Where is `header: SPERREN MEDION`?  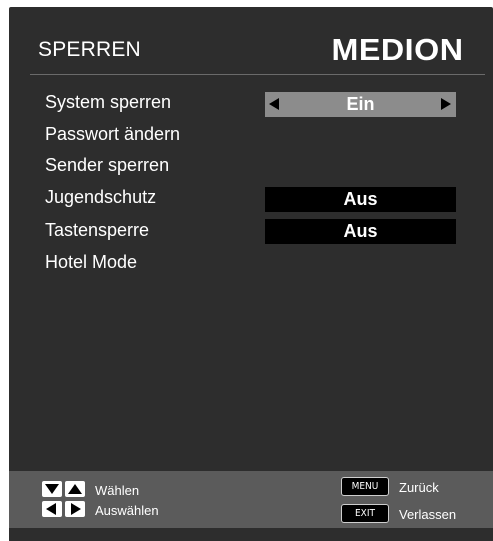
header: SPERREN MEDION is located at coordinates (251, 42).